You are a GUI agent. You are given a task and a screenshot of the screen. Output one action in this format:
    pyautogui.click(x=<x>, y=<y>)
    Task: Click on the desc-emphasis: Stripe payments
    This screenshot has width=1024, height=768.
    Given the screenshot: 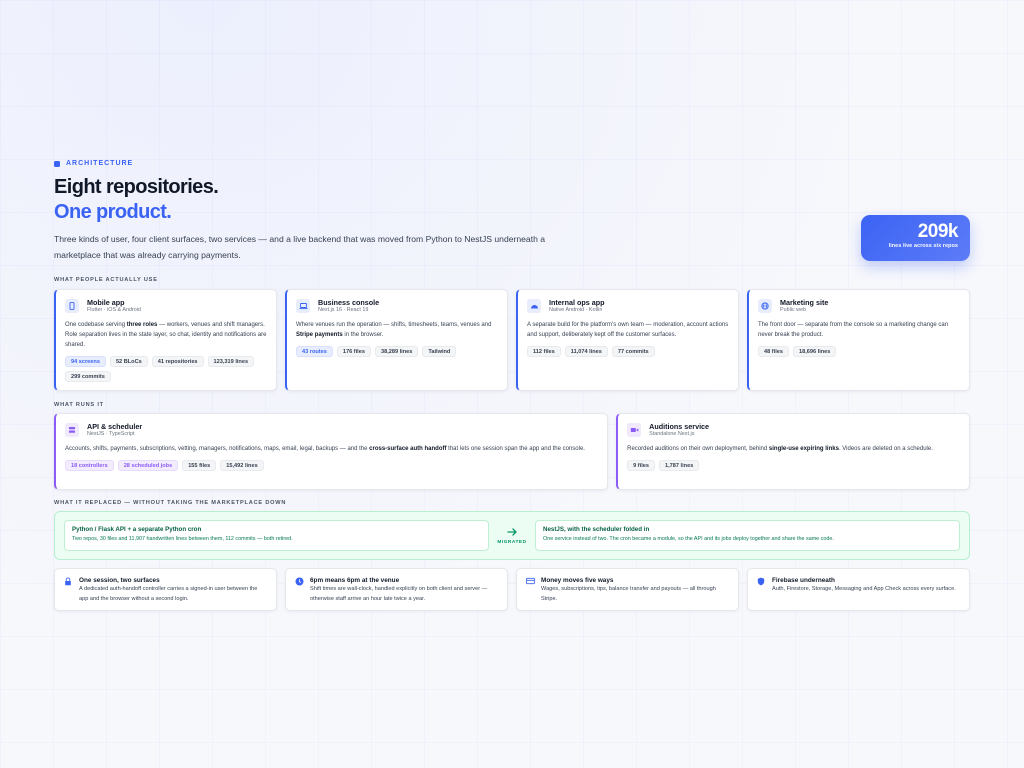 What is the action you would take?
    pyautogui.click(x=319, y=335)
    